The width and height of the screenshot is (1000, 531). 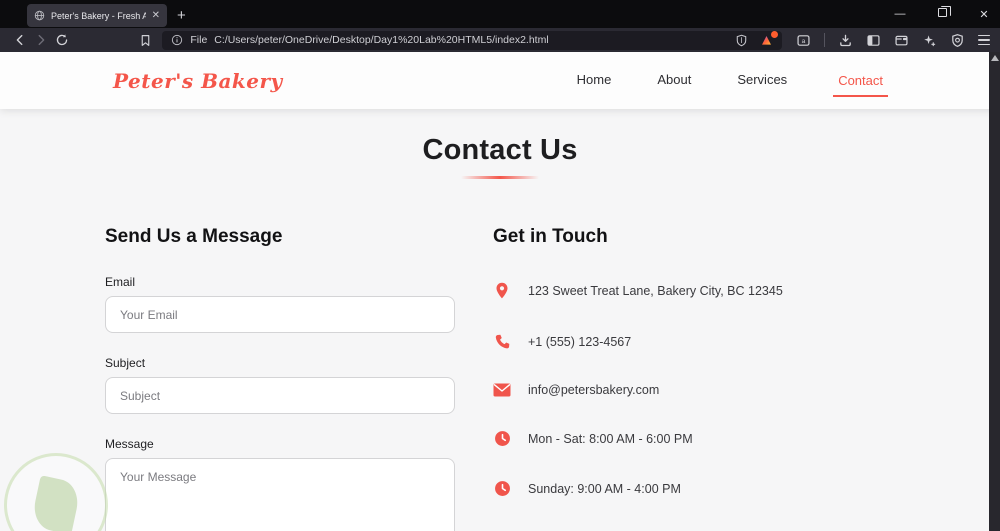 What do you see at coordinates (280, 395) in the screenshot?
I see `subject-field` at bounding box center [280, 395].